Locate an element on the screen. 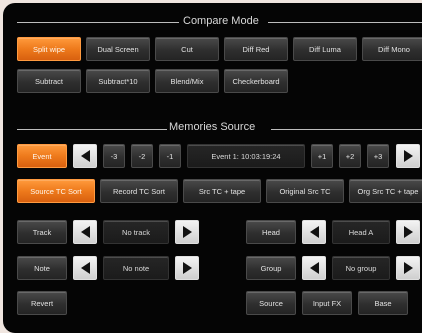  event-next-button is located at coordinates (408, 156).